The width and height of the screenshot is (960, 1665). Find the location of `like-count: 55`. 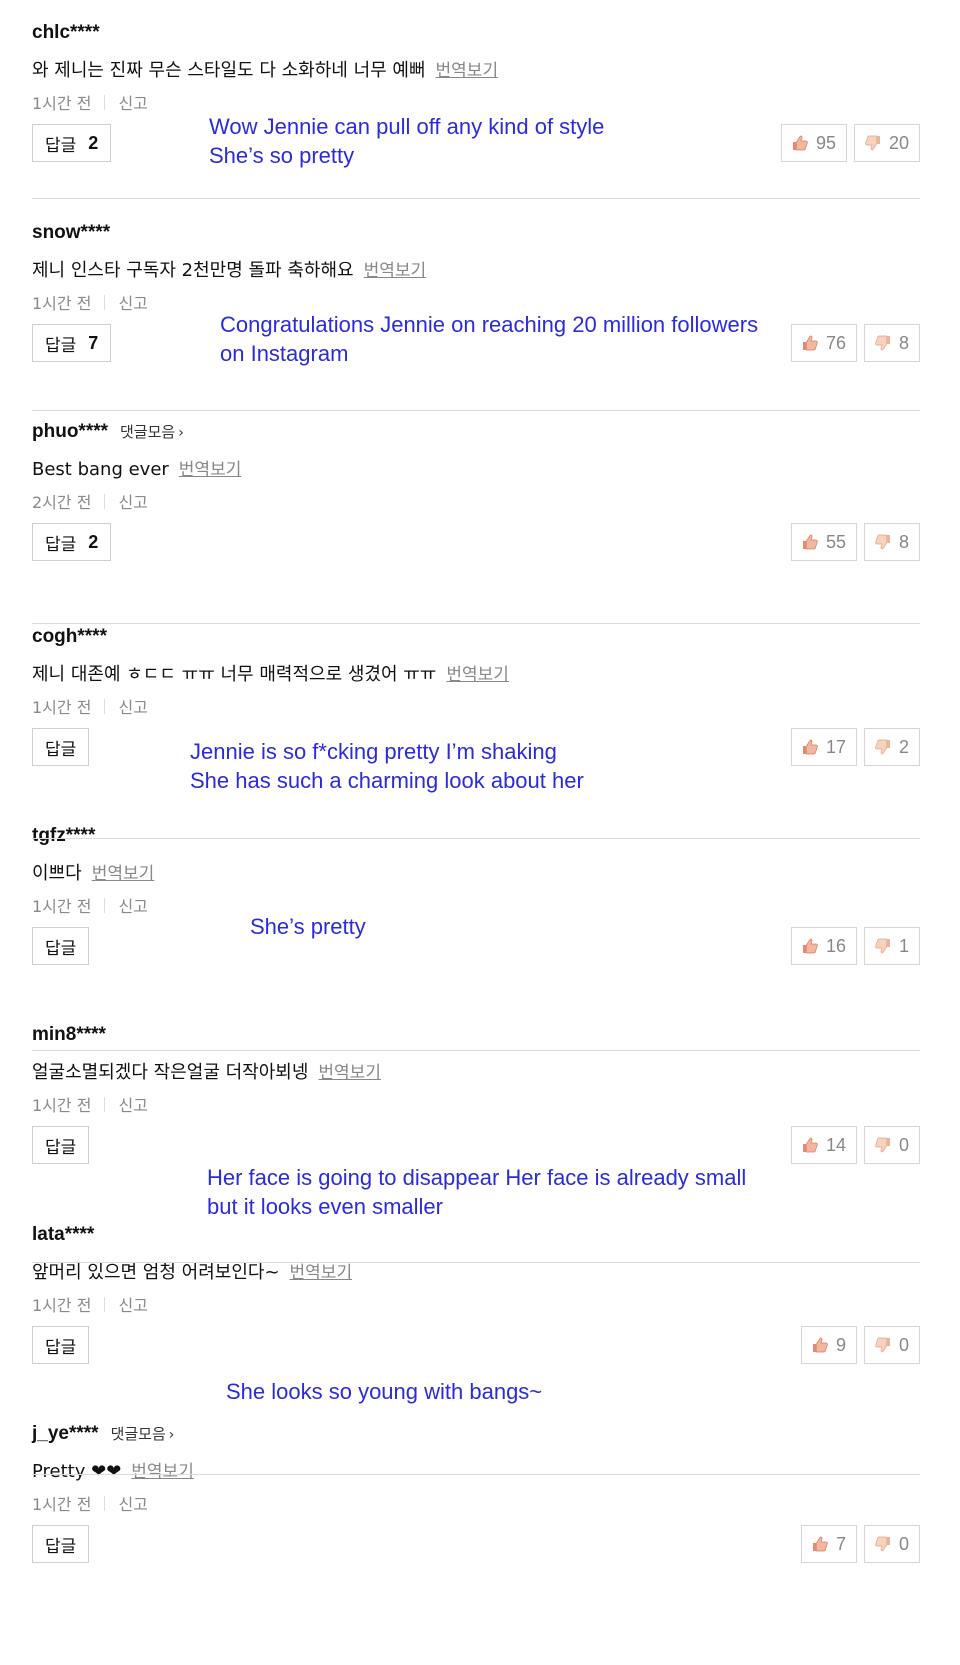

like-count: 55 is located at coordinates (835, 541).